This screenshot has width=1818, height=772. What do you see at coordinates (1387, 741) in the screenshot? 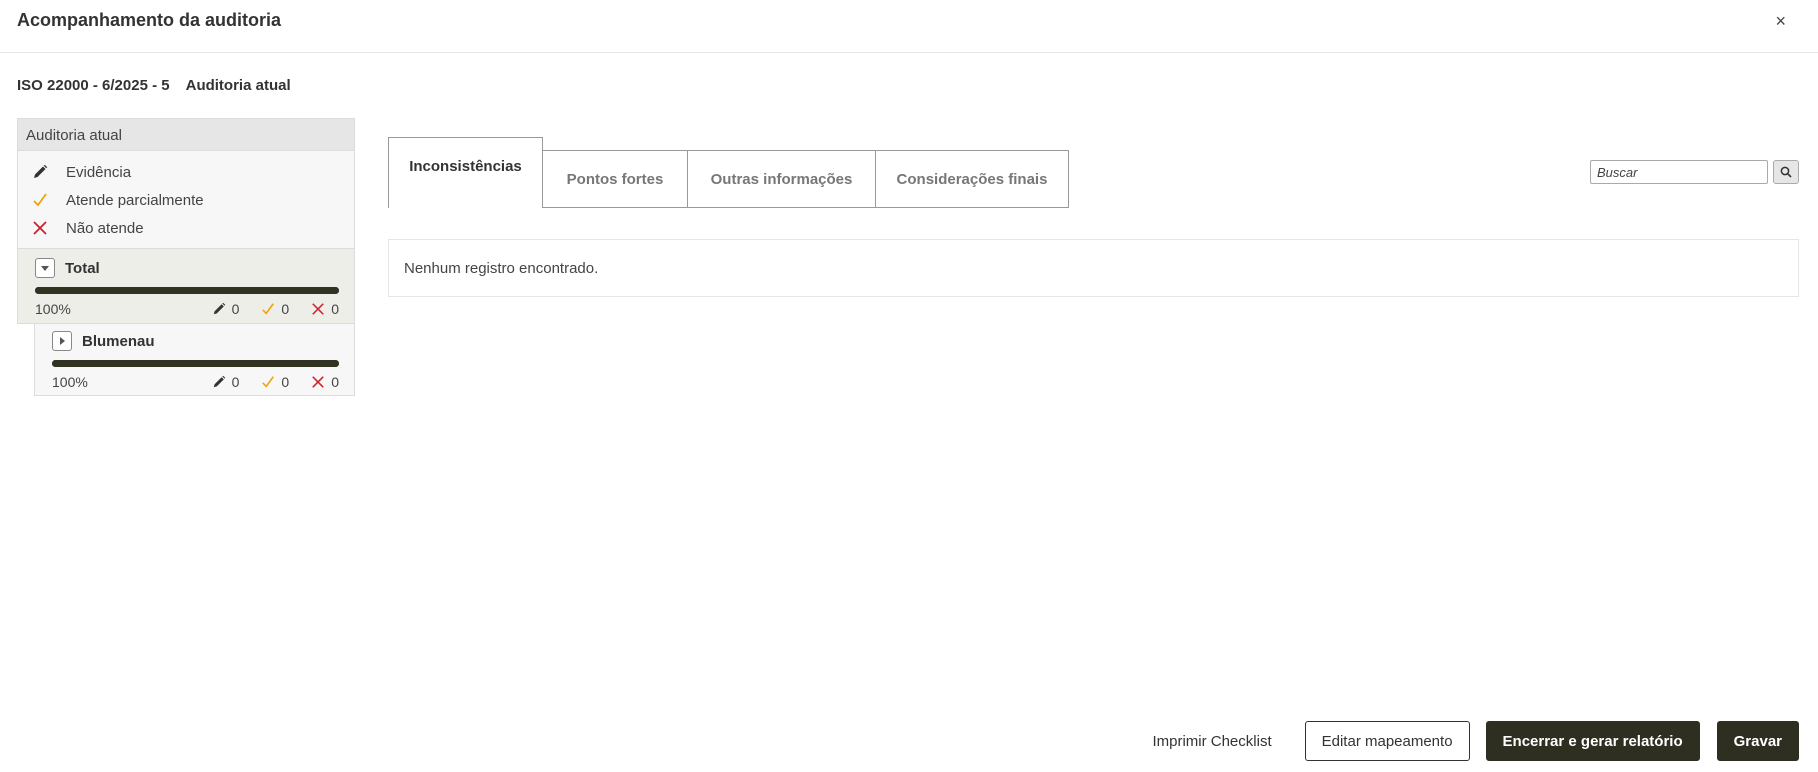
I see `edit-mapping-button: Editar mapeamento` at bounding box center [1387, 741].